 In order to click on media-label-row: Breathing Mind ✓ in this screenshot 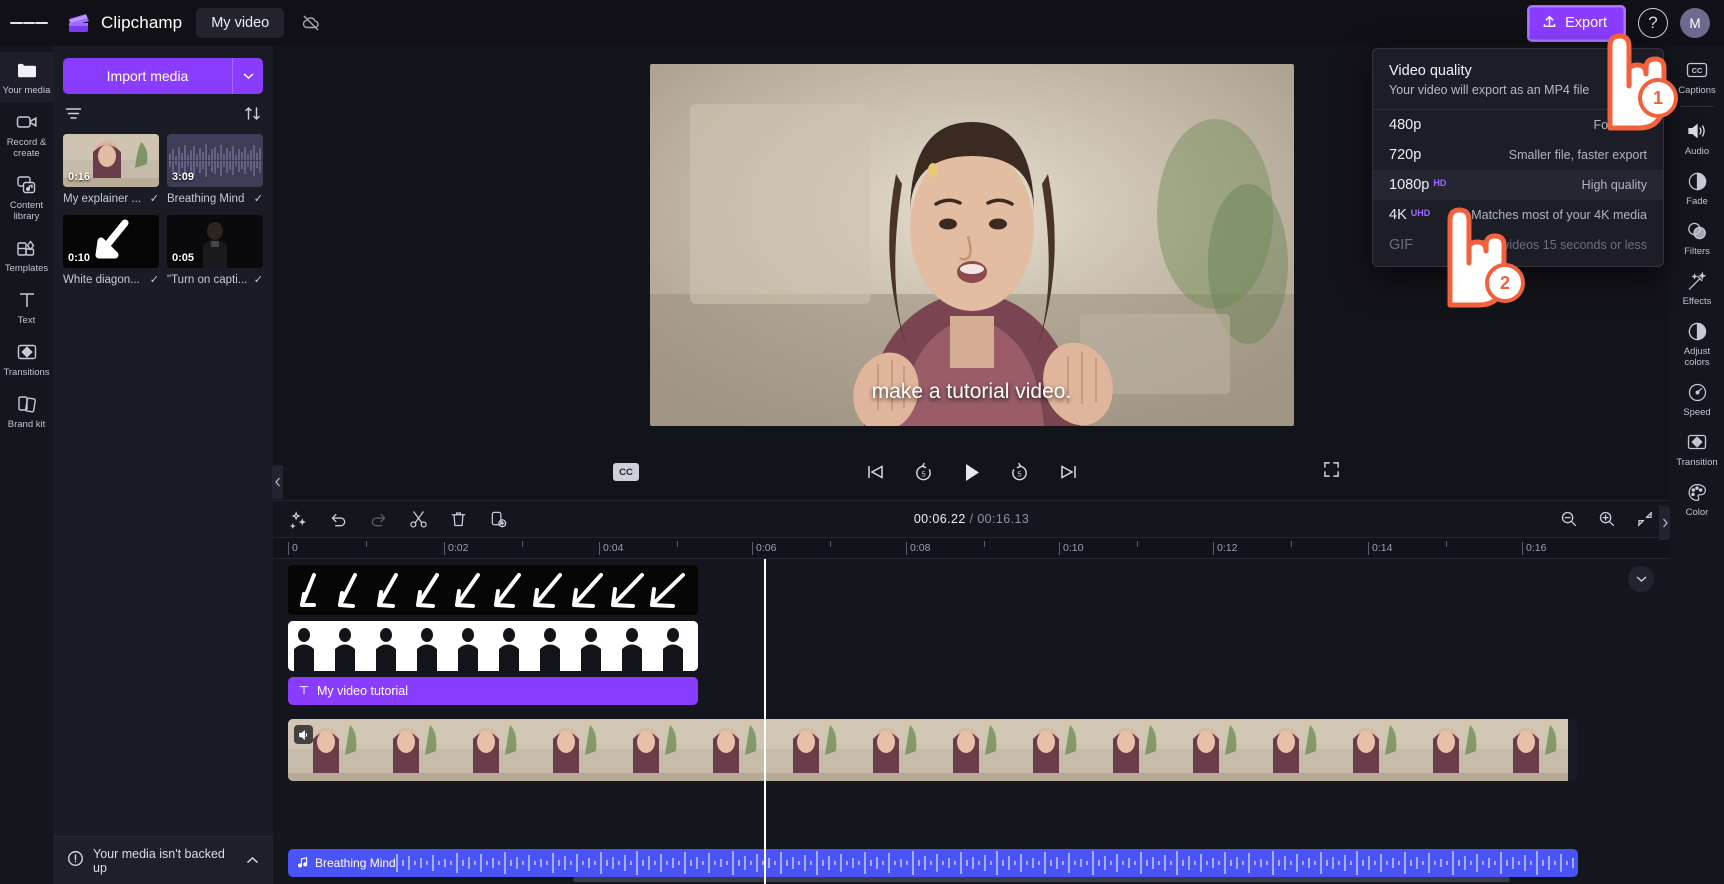, I will do `click(215, 199)`.